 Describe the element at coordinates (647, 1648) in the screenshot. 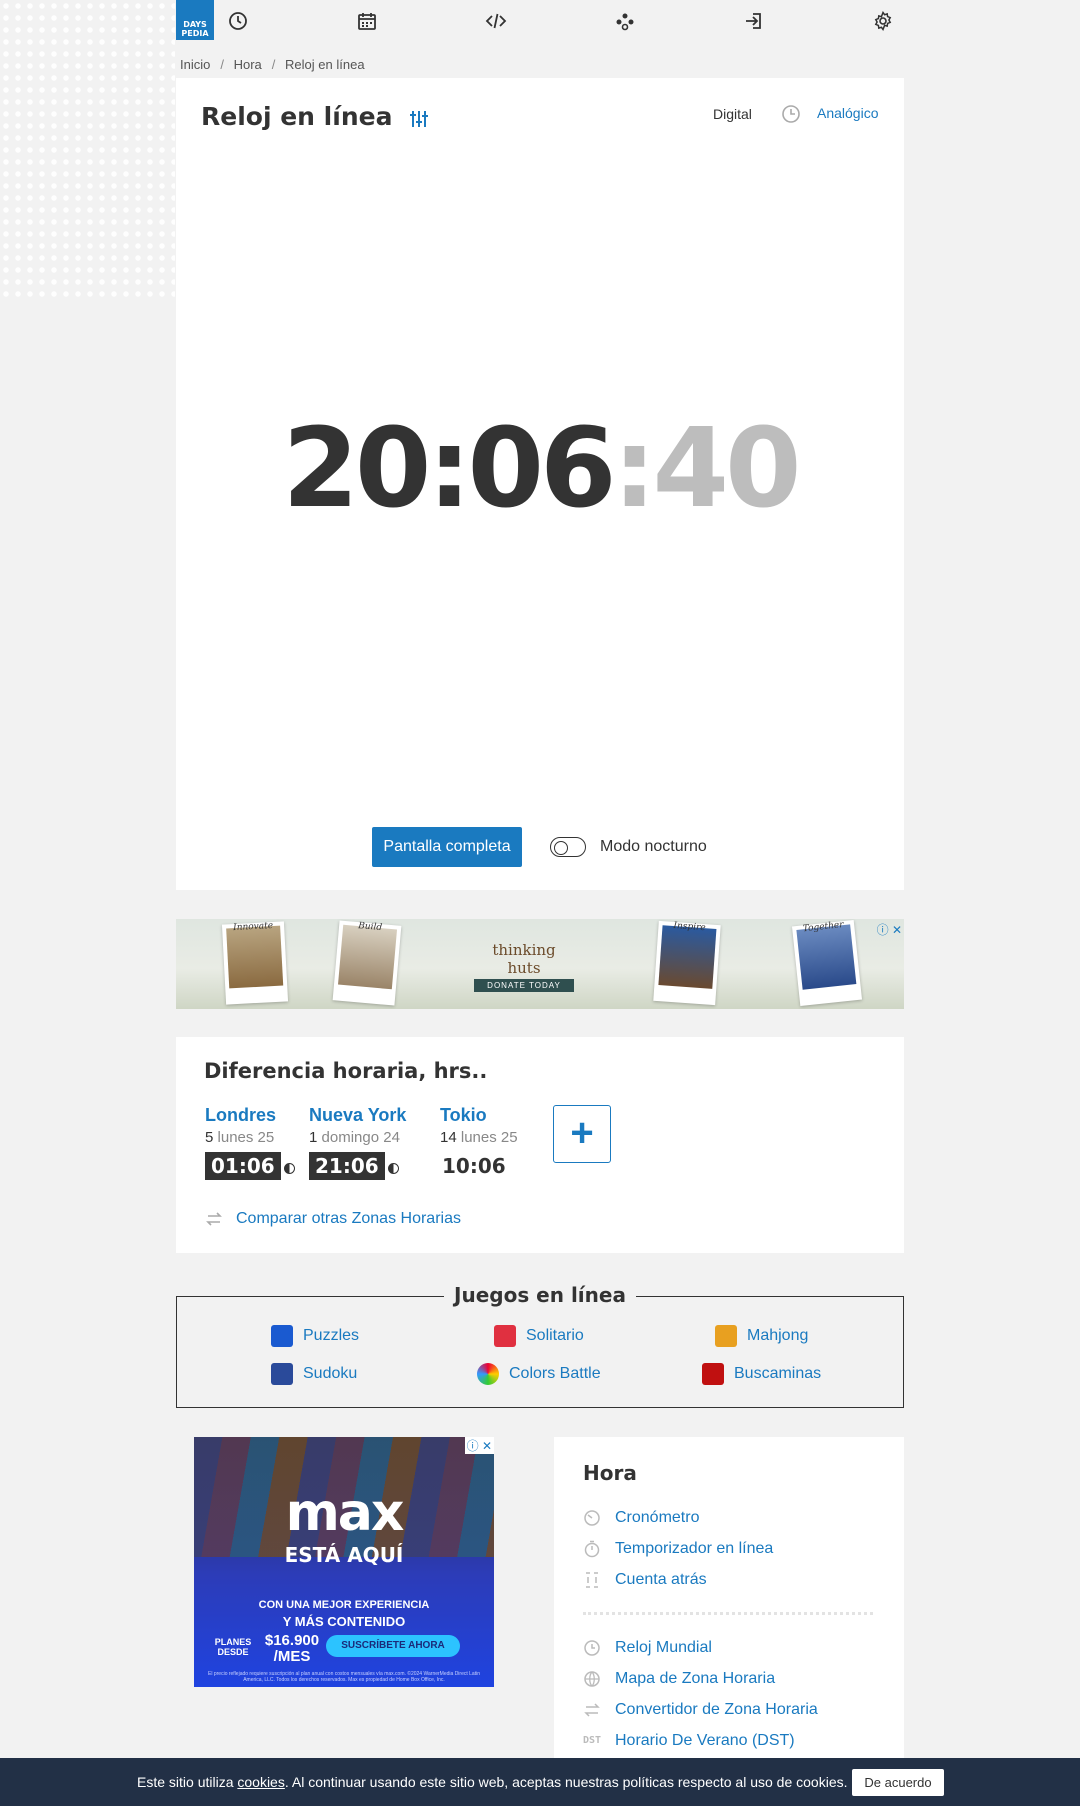

I see `sidebar-item-reloj-mundial: Reloj Mundial` at that location.